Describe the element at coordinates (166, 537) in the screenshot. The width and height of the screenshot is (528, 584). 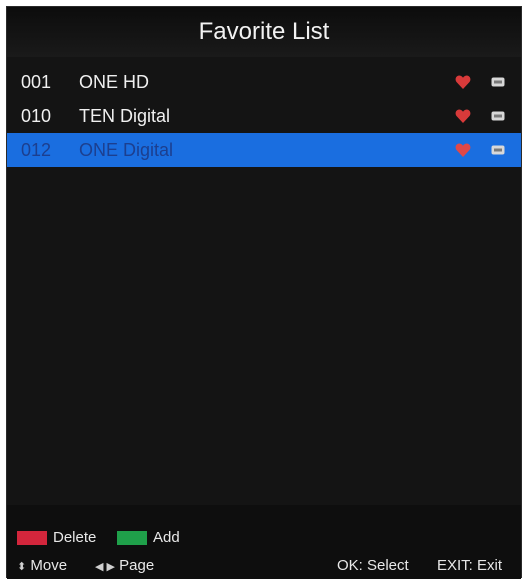
I see `add-label: Add` at that location.